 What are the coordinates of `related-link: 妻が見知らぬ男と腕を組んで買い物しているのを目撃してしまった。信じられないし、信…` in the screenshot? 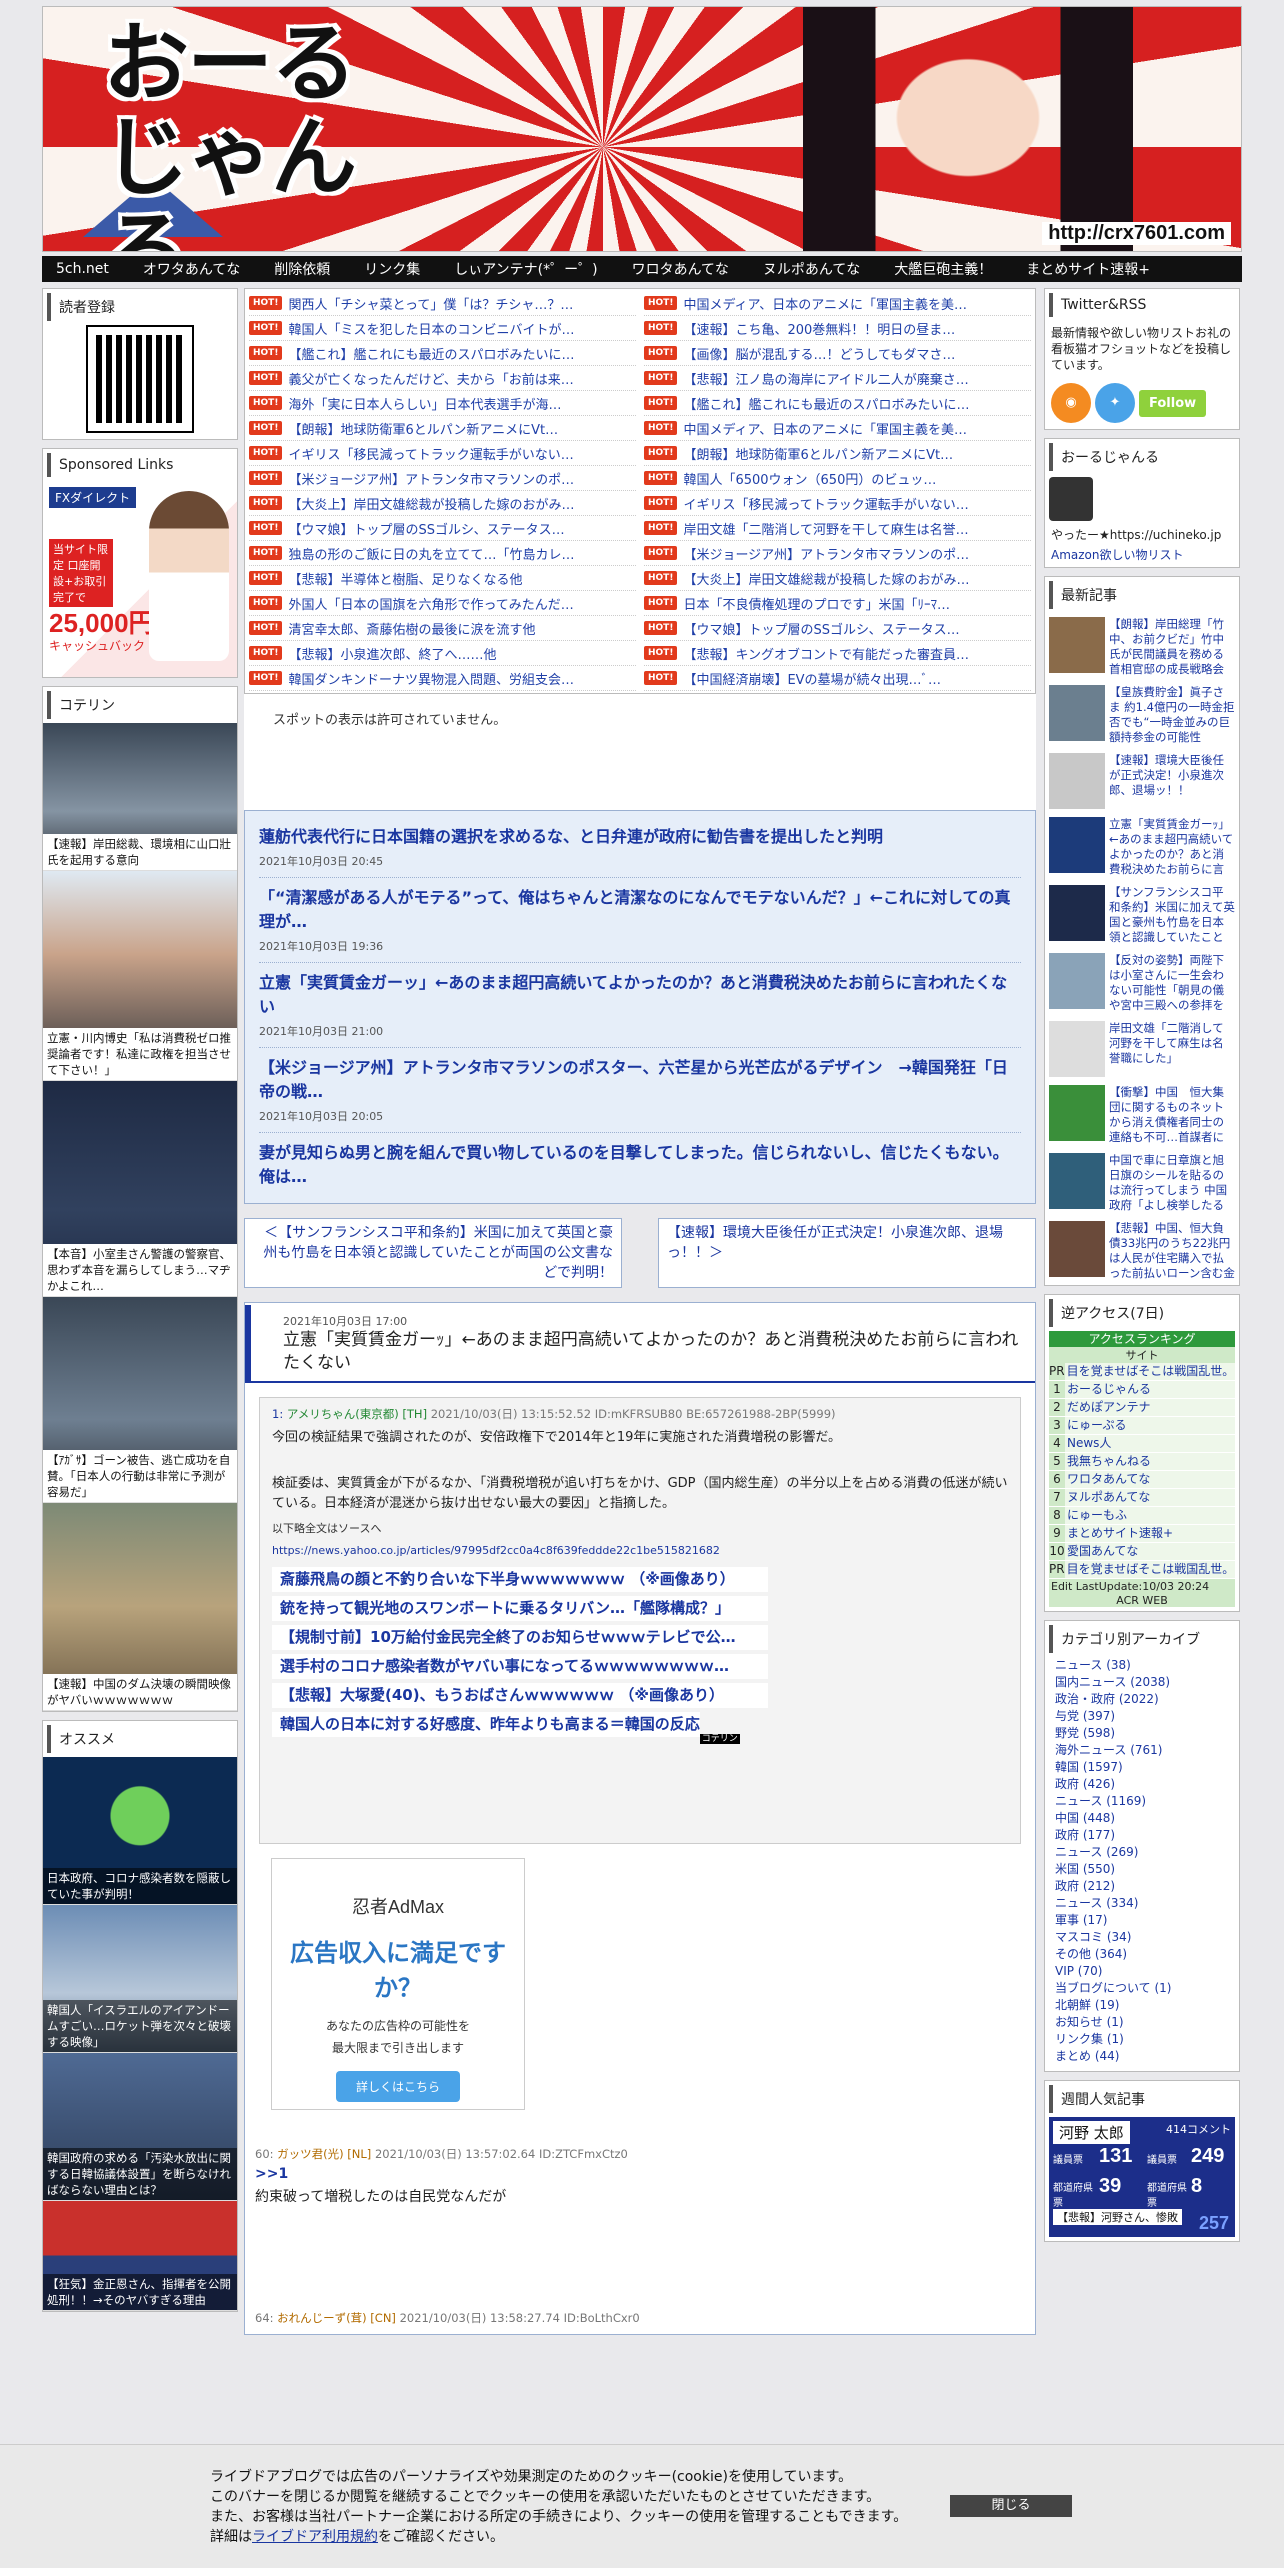 It's located at (634, 1164).